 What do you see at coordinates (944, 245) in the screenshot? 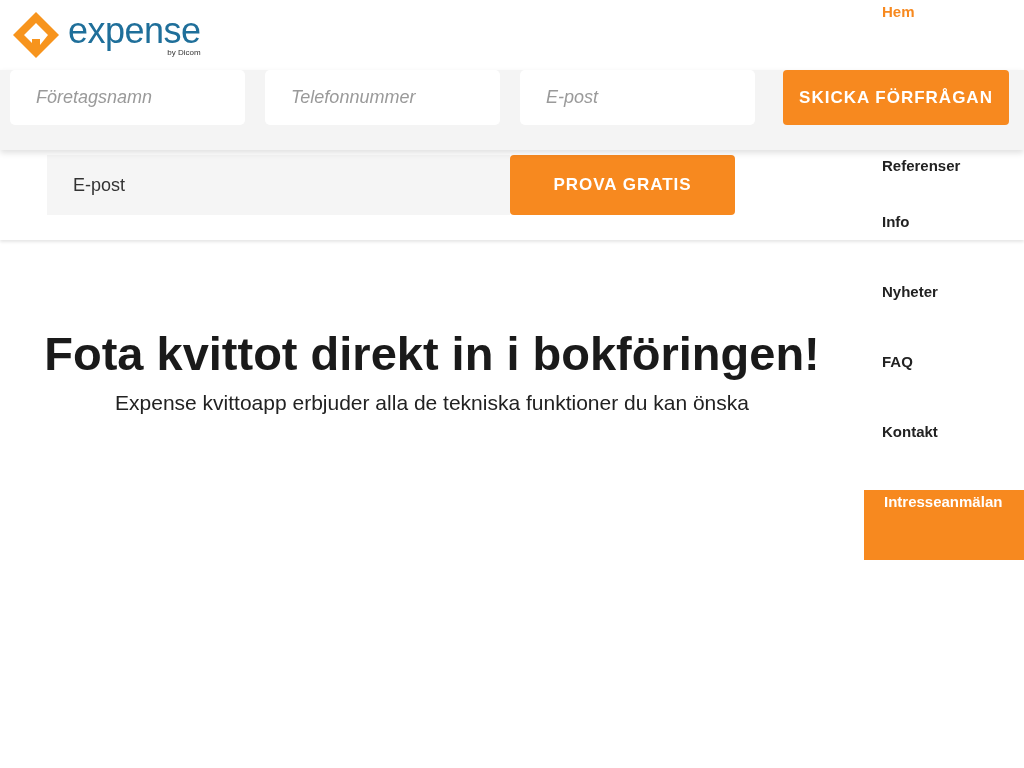
I see `nav-link: Info` at bounding box center [944, 245].